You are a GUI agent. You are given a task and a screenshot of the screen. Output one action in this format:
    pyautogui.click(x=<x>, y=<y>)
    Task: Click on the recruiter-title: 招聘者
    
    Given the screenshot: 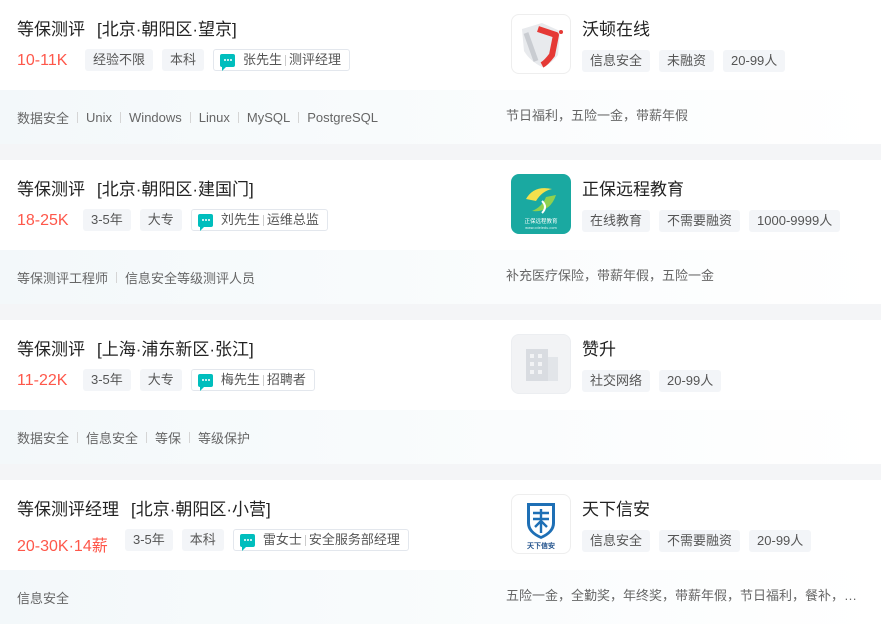 What is the action you would take?
    pyautogui.click(x=286, y=379)
    